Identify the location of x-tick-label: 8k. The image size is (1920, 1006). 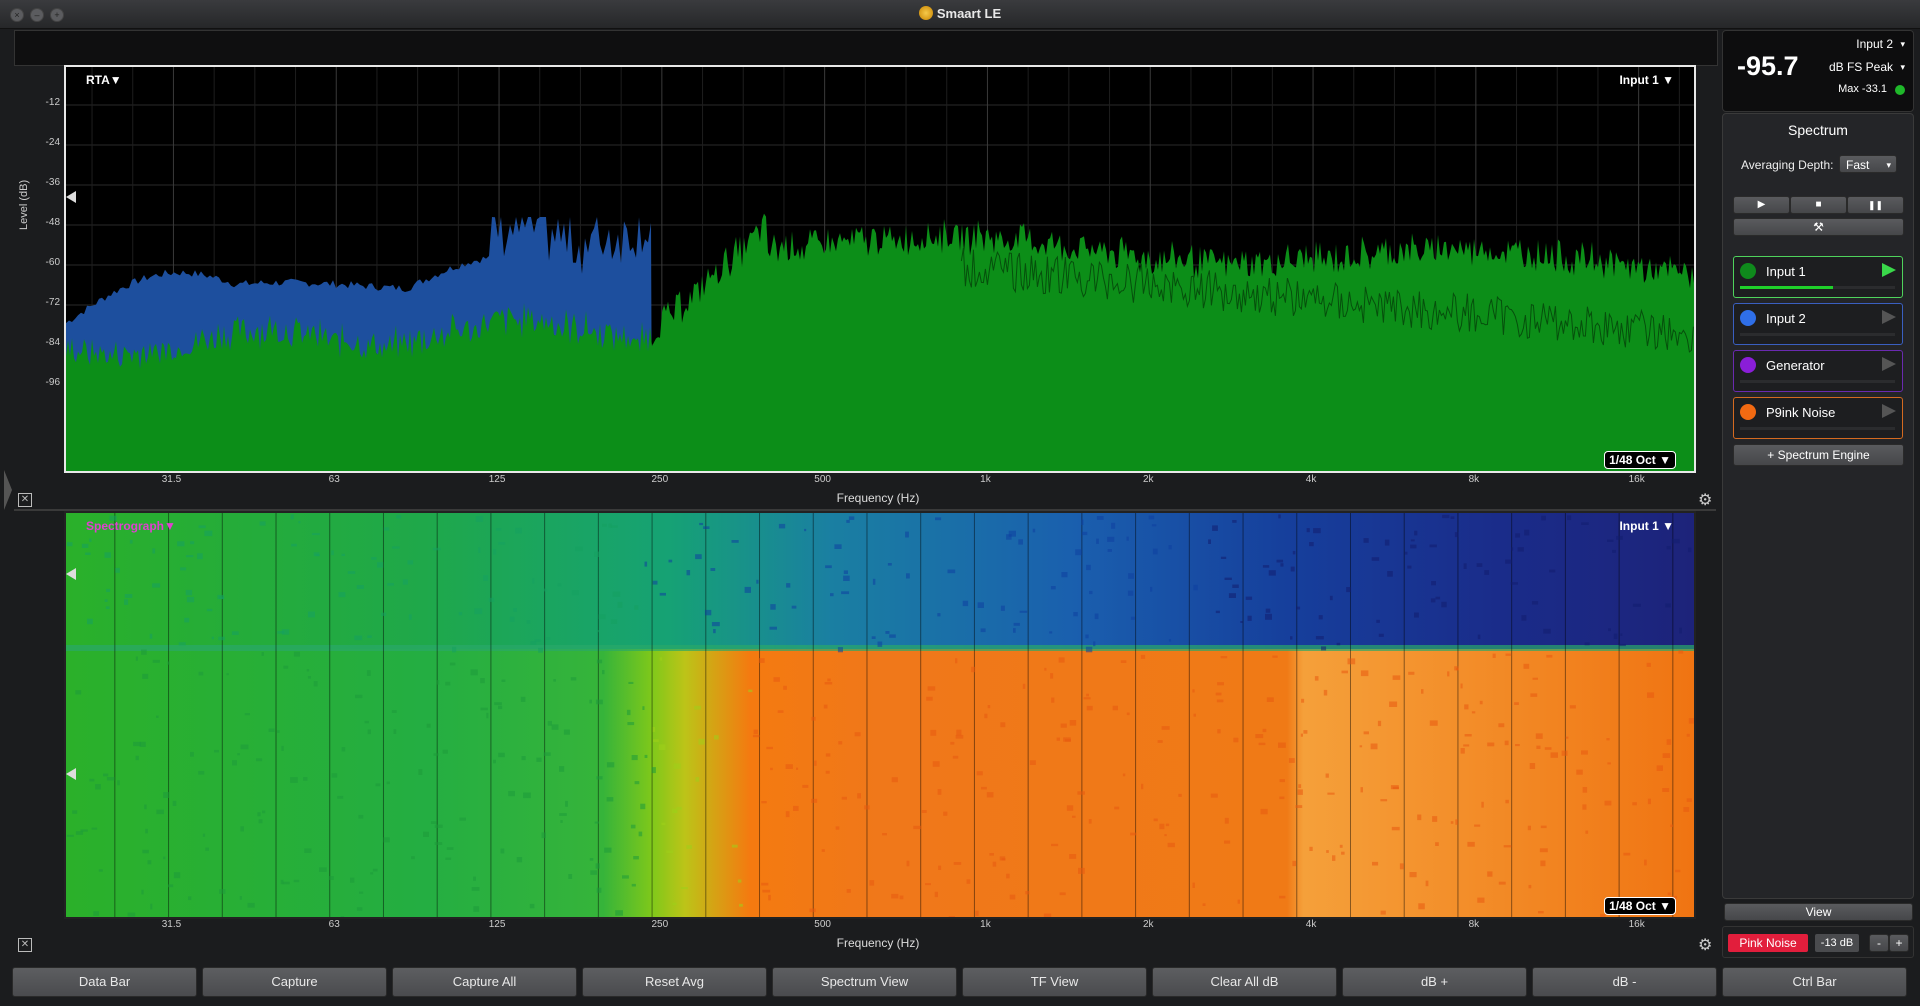
(1474, 924).